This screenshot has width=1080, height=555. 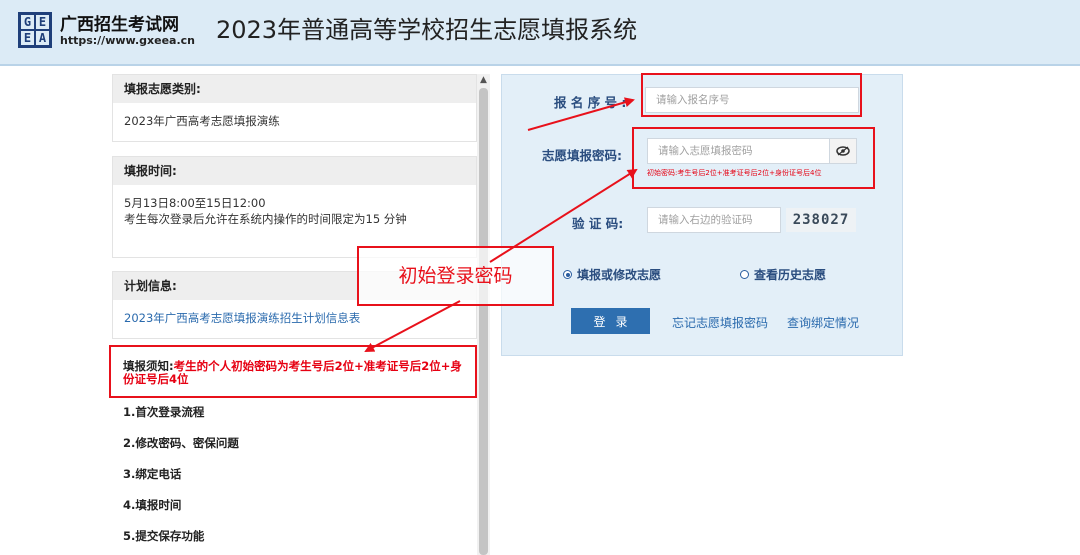 I want to click on notice-item-submit-save: 5.提交保存功能, so click(x=181, y=541).